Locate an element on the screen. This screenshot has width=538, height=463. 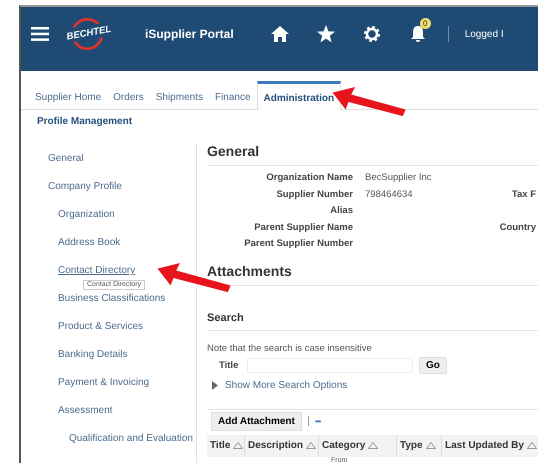
column-header: Title is located at coordinates (226, 445).